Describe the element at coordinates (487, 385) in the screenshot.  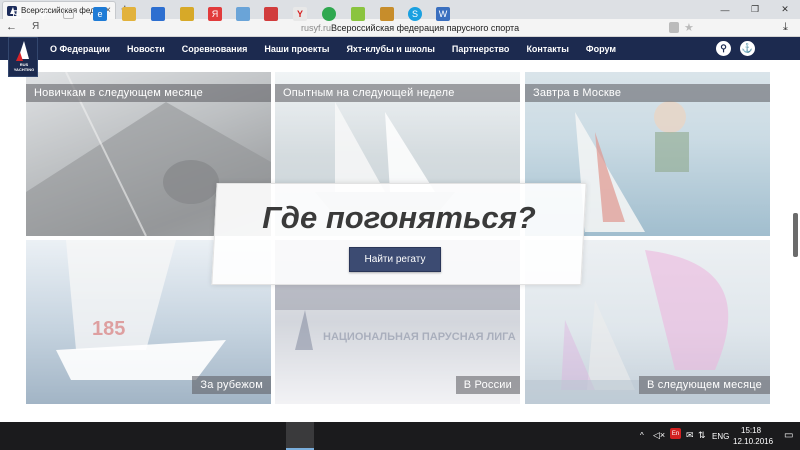
I see `tile-label: В России` at that location.